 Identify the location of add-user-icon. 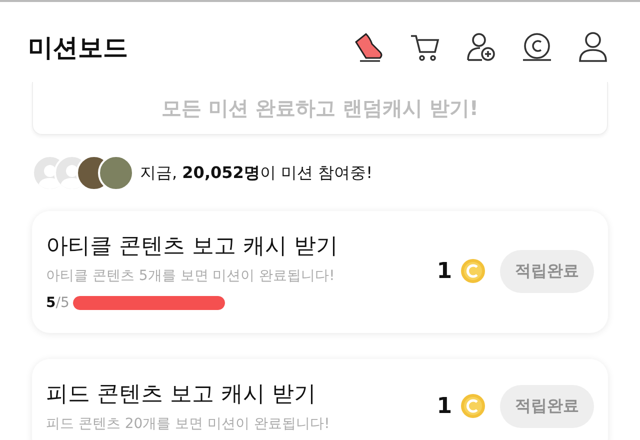
(481, 47).